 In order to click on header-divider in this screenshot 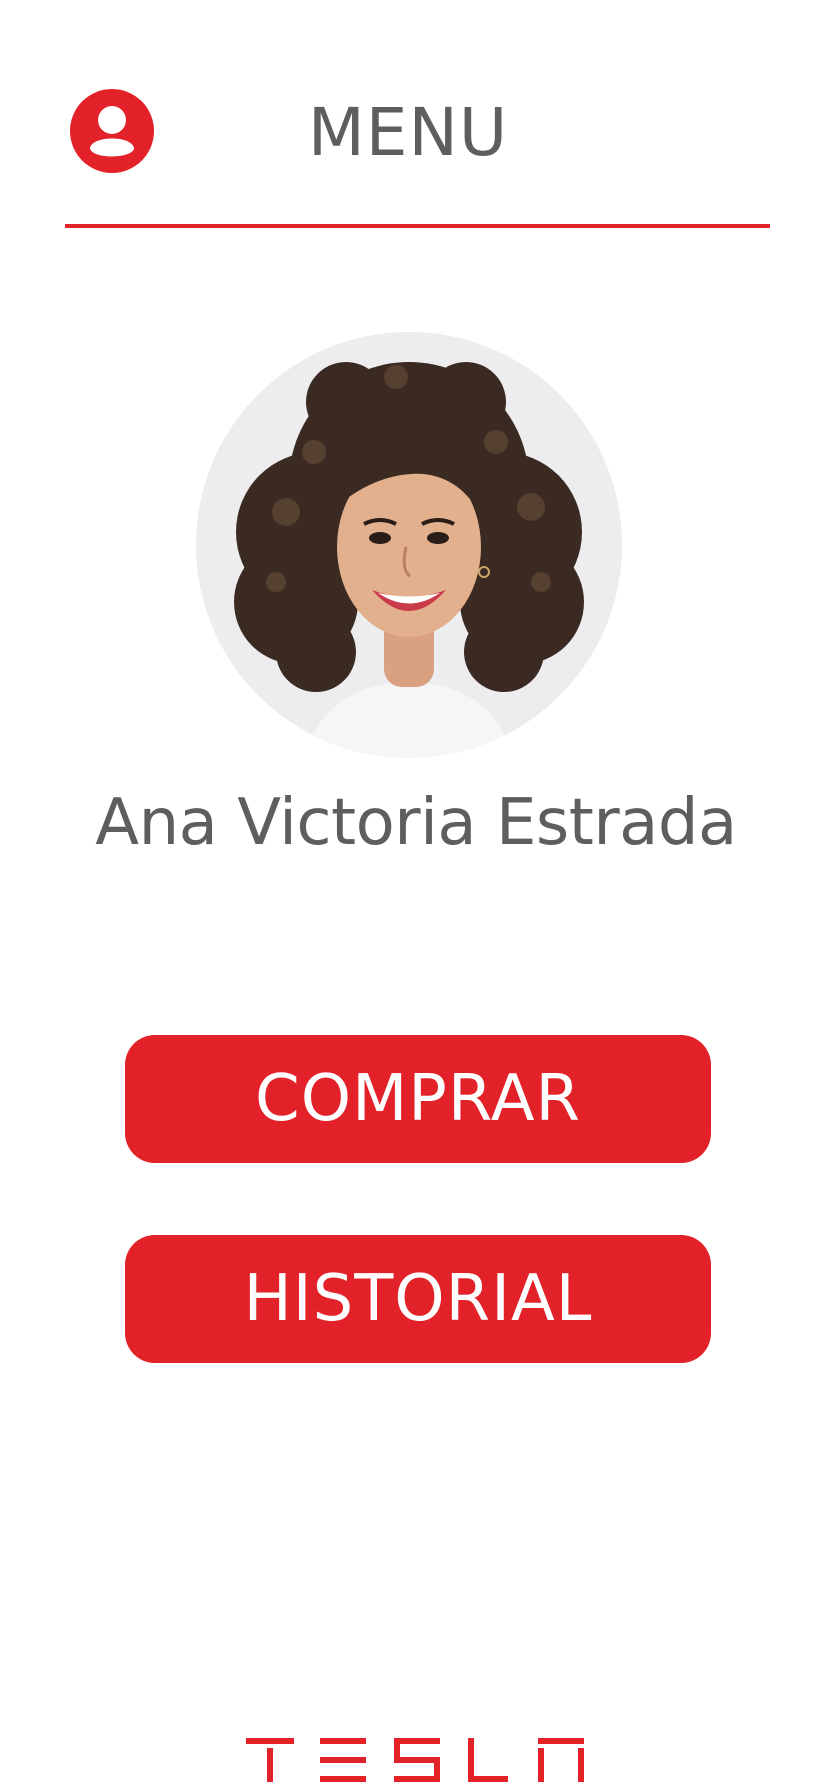, I will do `click(417, 226)`.